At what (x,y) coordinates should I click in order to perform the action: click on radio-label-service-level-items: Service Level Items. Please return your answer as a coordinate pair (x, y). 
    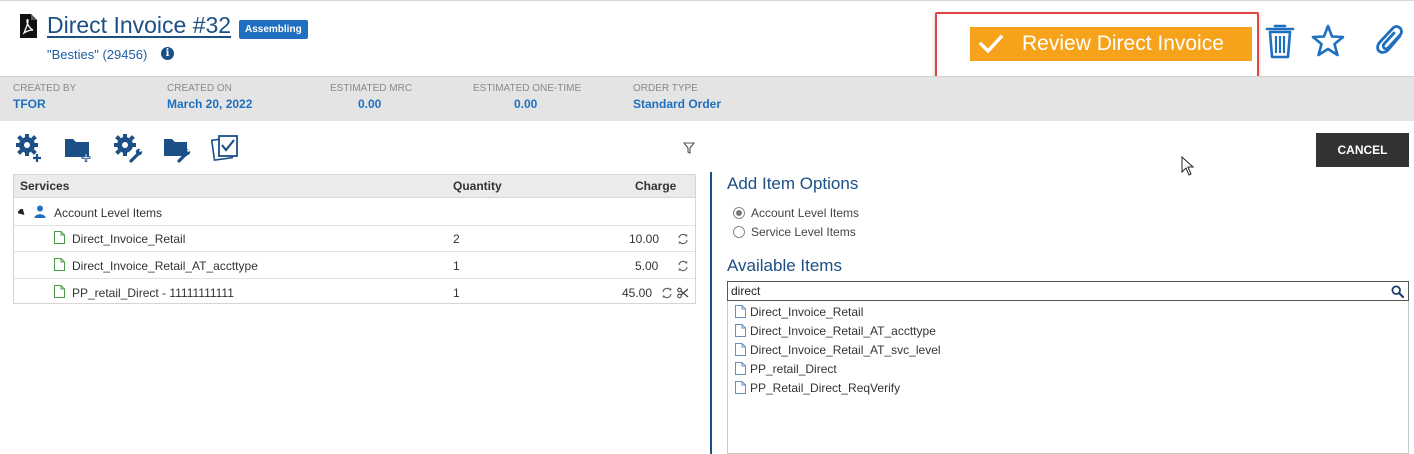
    Looking at the image, I should click on (803, 232).